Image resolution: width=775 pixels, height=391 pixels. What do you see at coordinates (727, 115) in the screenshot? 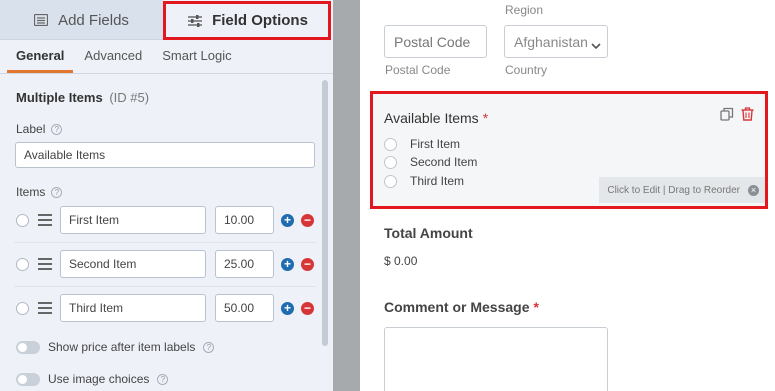
I see `duplicate-icon` at bounding box center [727, 115].